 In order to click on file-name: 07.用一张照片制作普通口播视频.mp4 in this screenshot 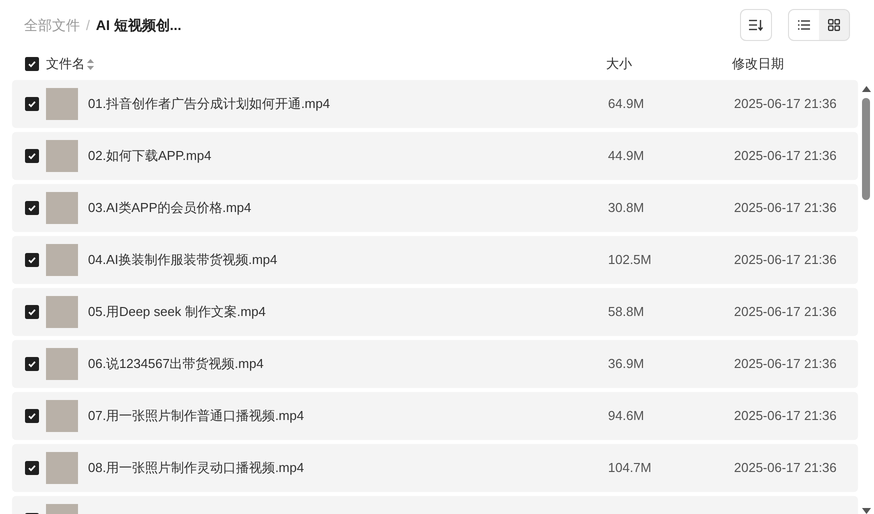, I will do `click(348, 416)`.